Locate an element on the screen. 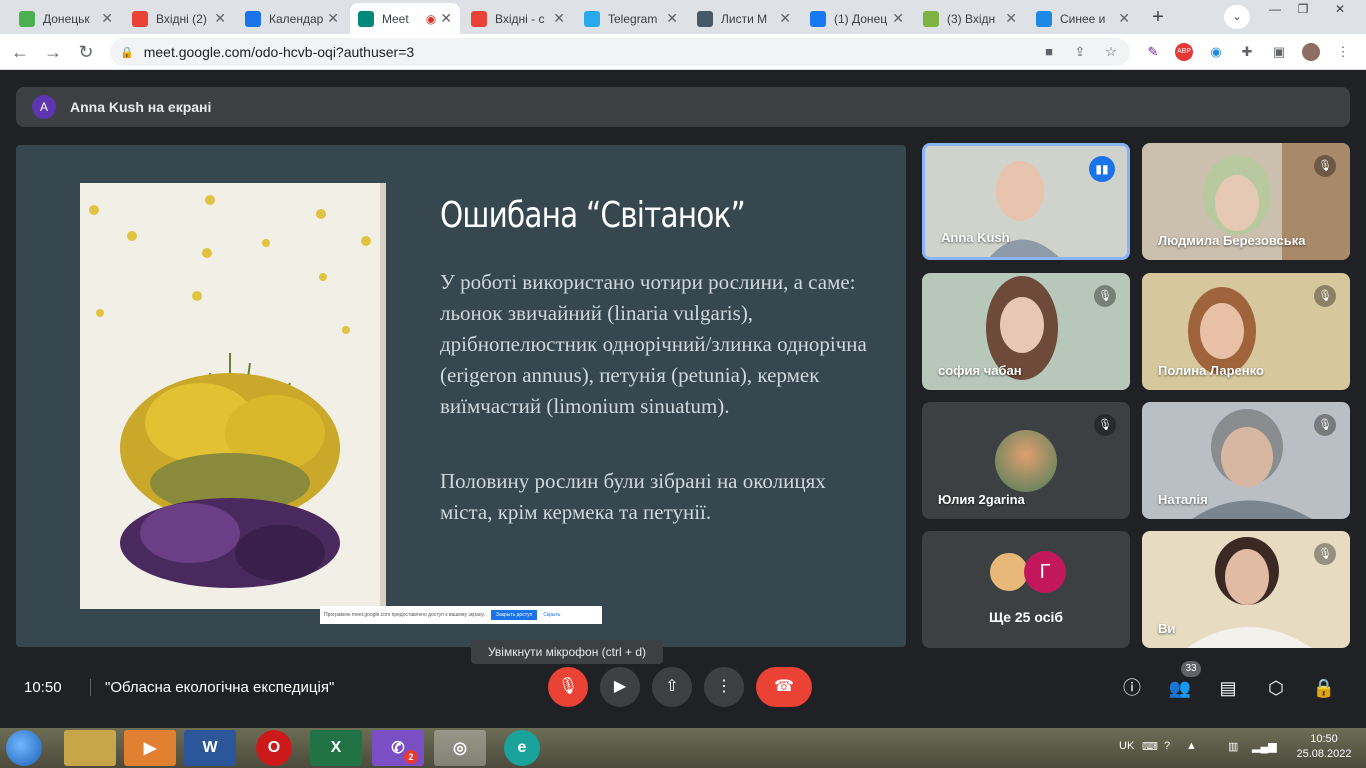 Image resolution: width=1366 pixels, height=768 pixels. browser-tab: Telegram ✕ is located at coordinates (631, 18).